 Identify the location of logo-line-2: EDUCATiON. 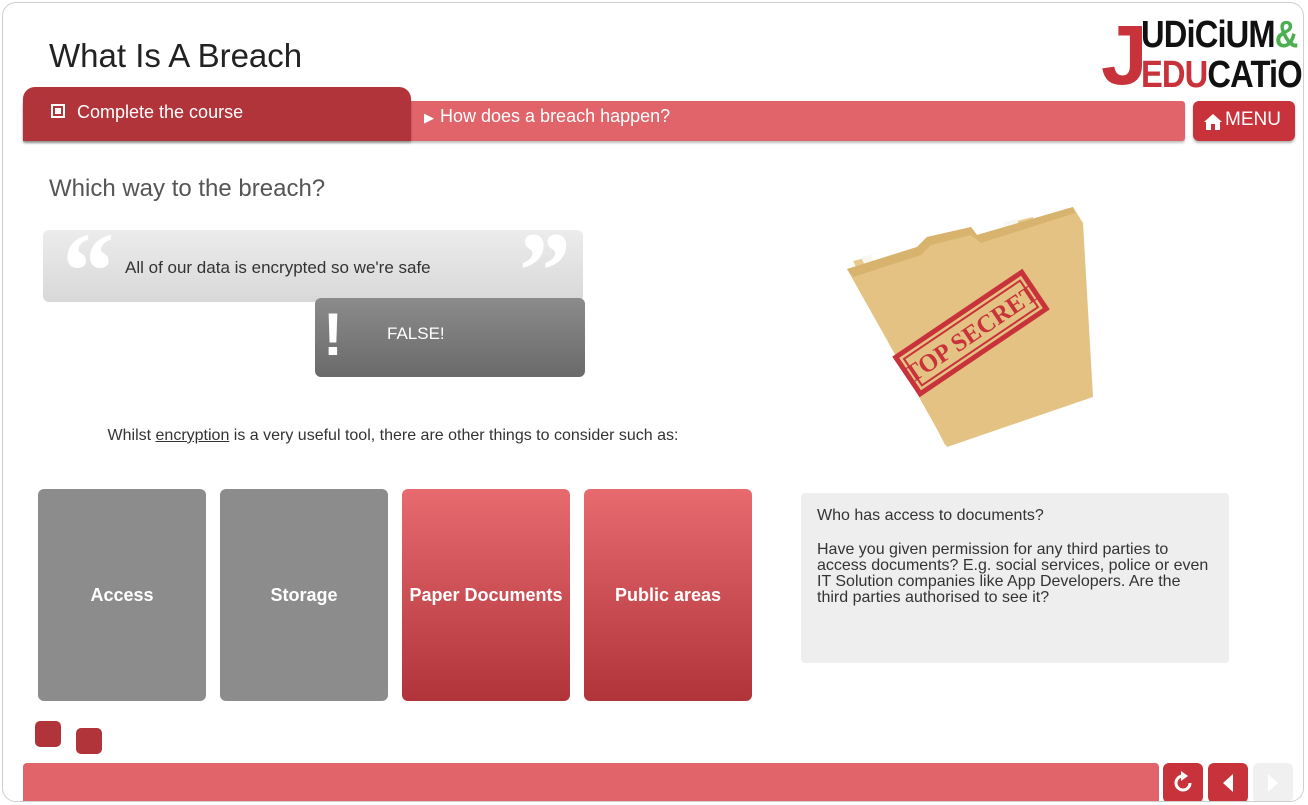
(1222, 75).